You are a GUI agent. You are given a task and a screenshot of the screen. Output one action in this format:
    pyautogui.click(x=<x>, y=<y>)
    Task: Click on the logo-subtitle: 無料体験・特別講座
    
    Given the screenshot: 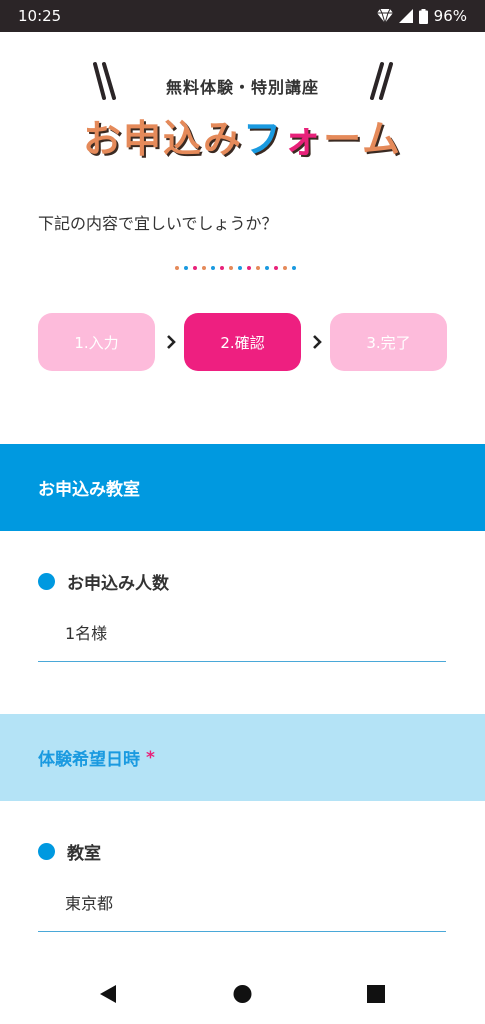 What is the action you would take?
    pyautogui.click(x=242, y=87)
    